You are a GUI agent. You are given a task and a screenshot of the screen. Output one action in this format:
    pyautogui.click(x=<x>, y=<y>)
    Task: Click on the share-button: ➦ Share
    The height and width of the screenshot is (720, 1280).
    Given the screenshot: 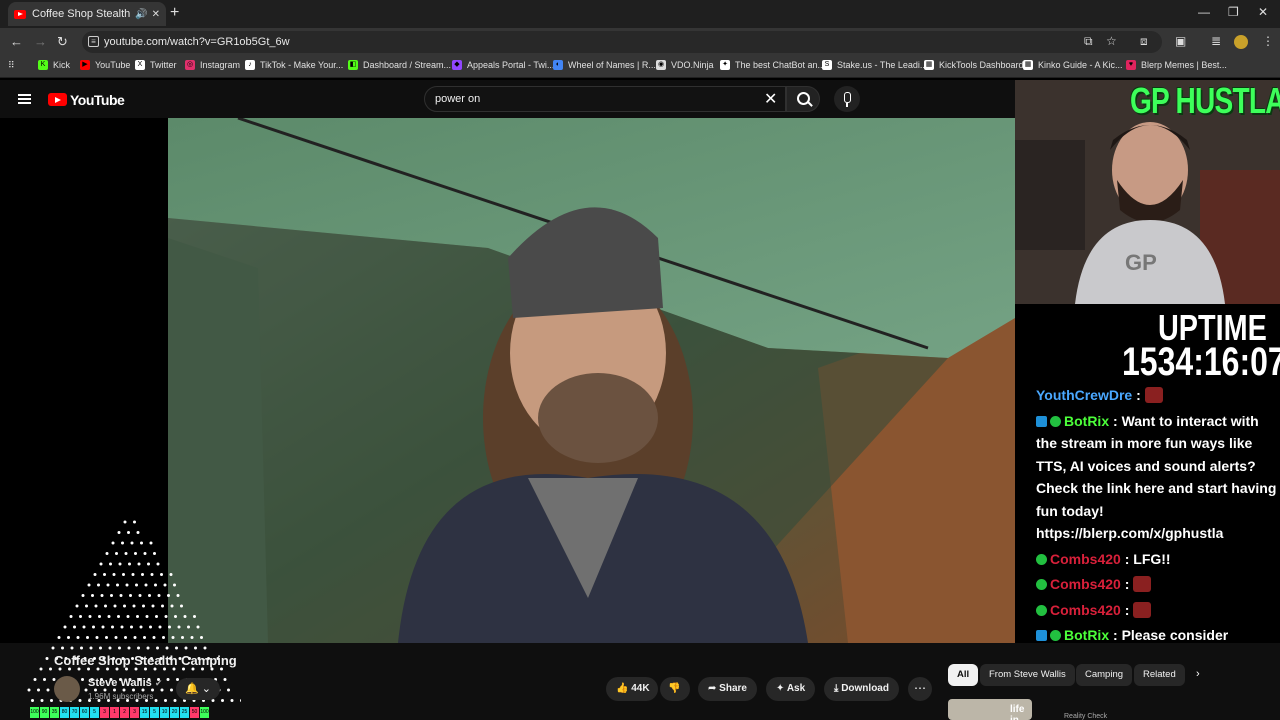 What is the action you would take?
    pyautogui.click(x=727, y=689)
    